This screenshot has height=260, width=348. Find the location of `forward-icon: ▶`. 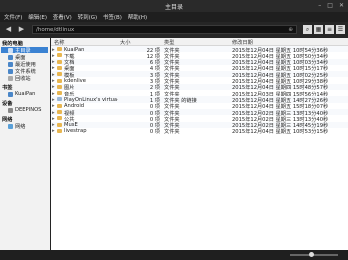

forward-icon: ▶ is located at coordinates (21, 29).